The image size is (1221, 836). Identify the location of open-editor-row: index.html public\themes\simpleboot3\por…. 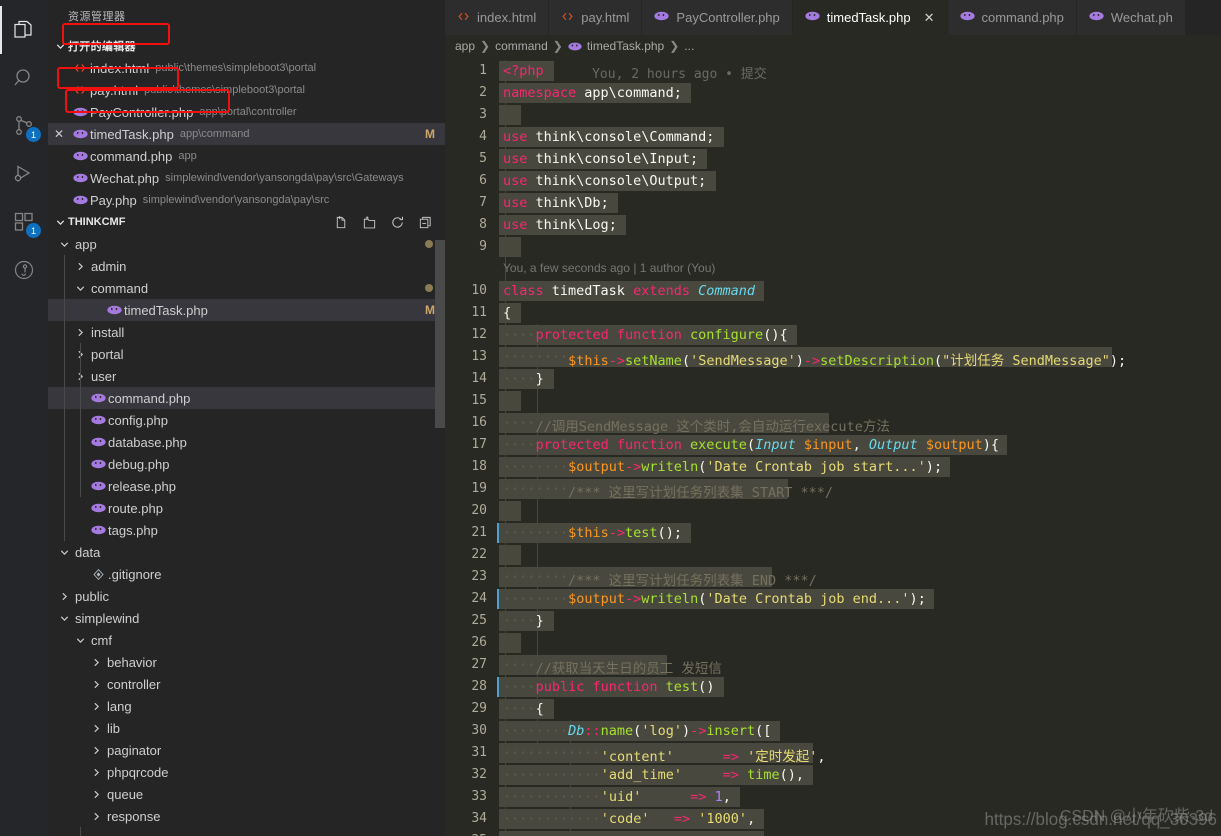
(246, 68).